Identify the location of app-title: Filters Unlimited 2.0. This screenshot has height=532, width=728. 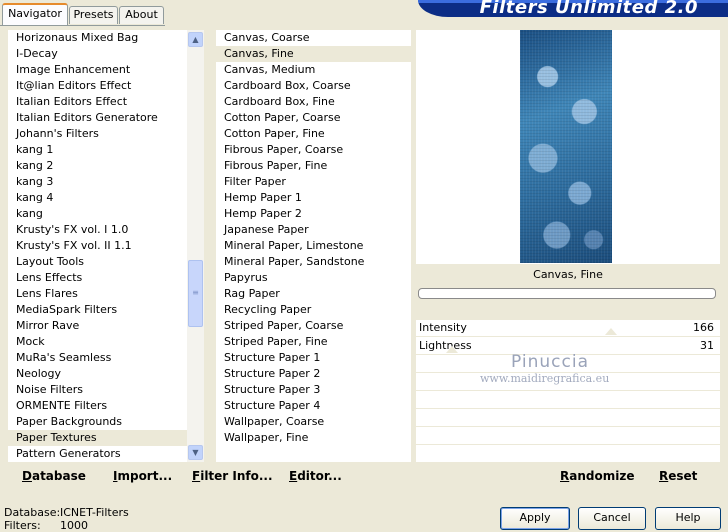
(588, 8).